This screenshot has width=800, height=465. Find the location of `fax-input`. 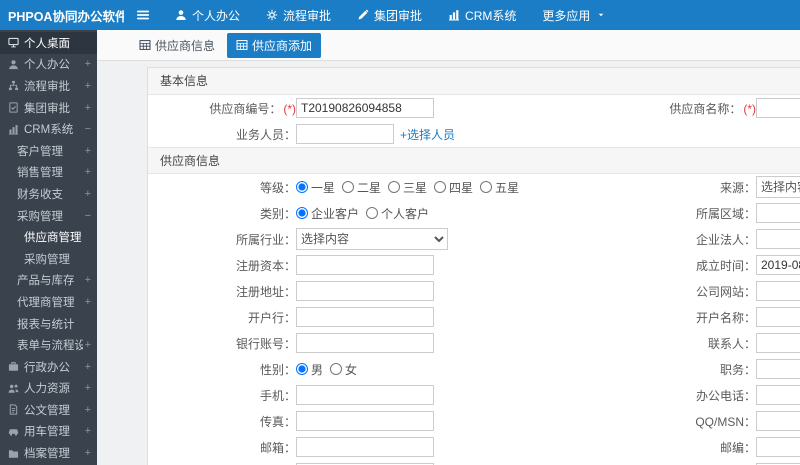

fax-input is located at coordinates (365, 421).